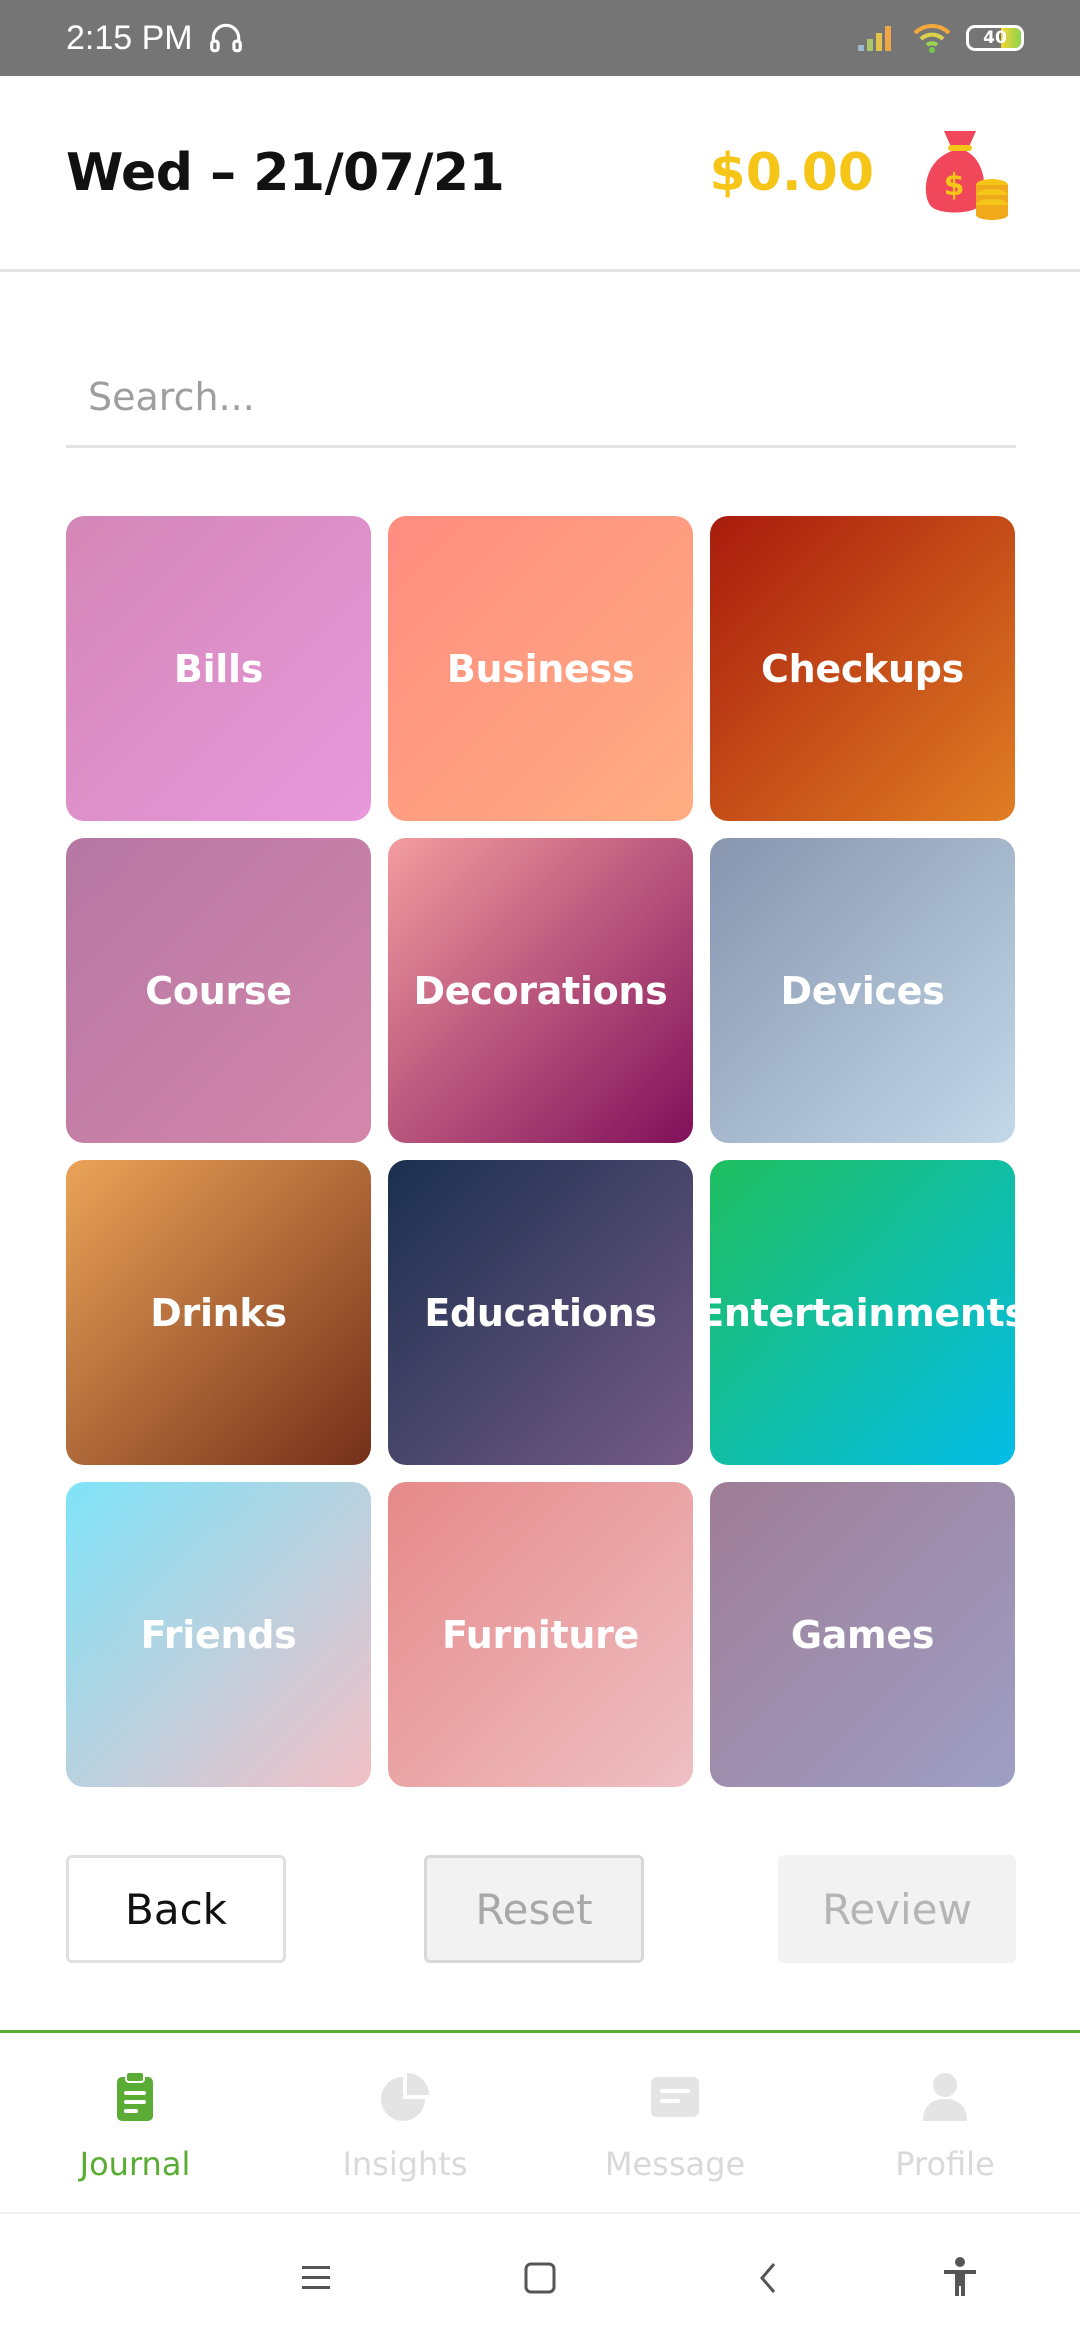 Image resolution: width=1080 pixels, height=2340 pixels. What do you see at coordinates (285, 172) in the screenshot?
I see `page-title: Wed – 21/07/21` at bounding box center [285, 172].